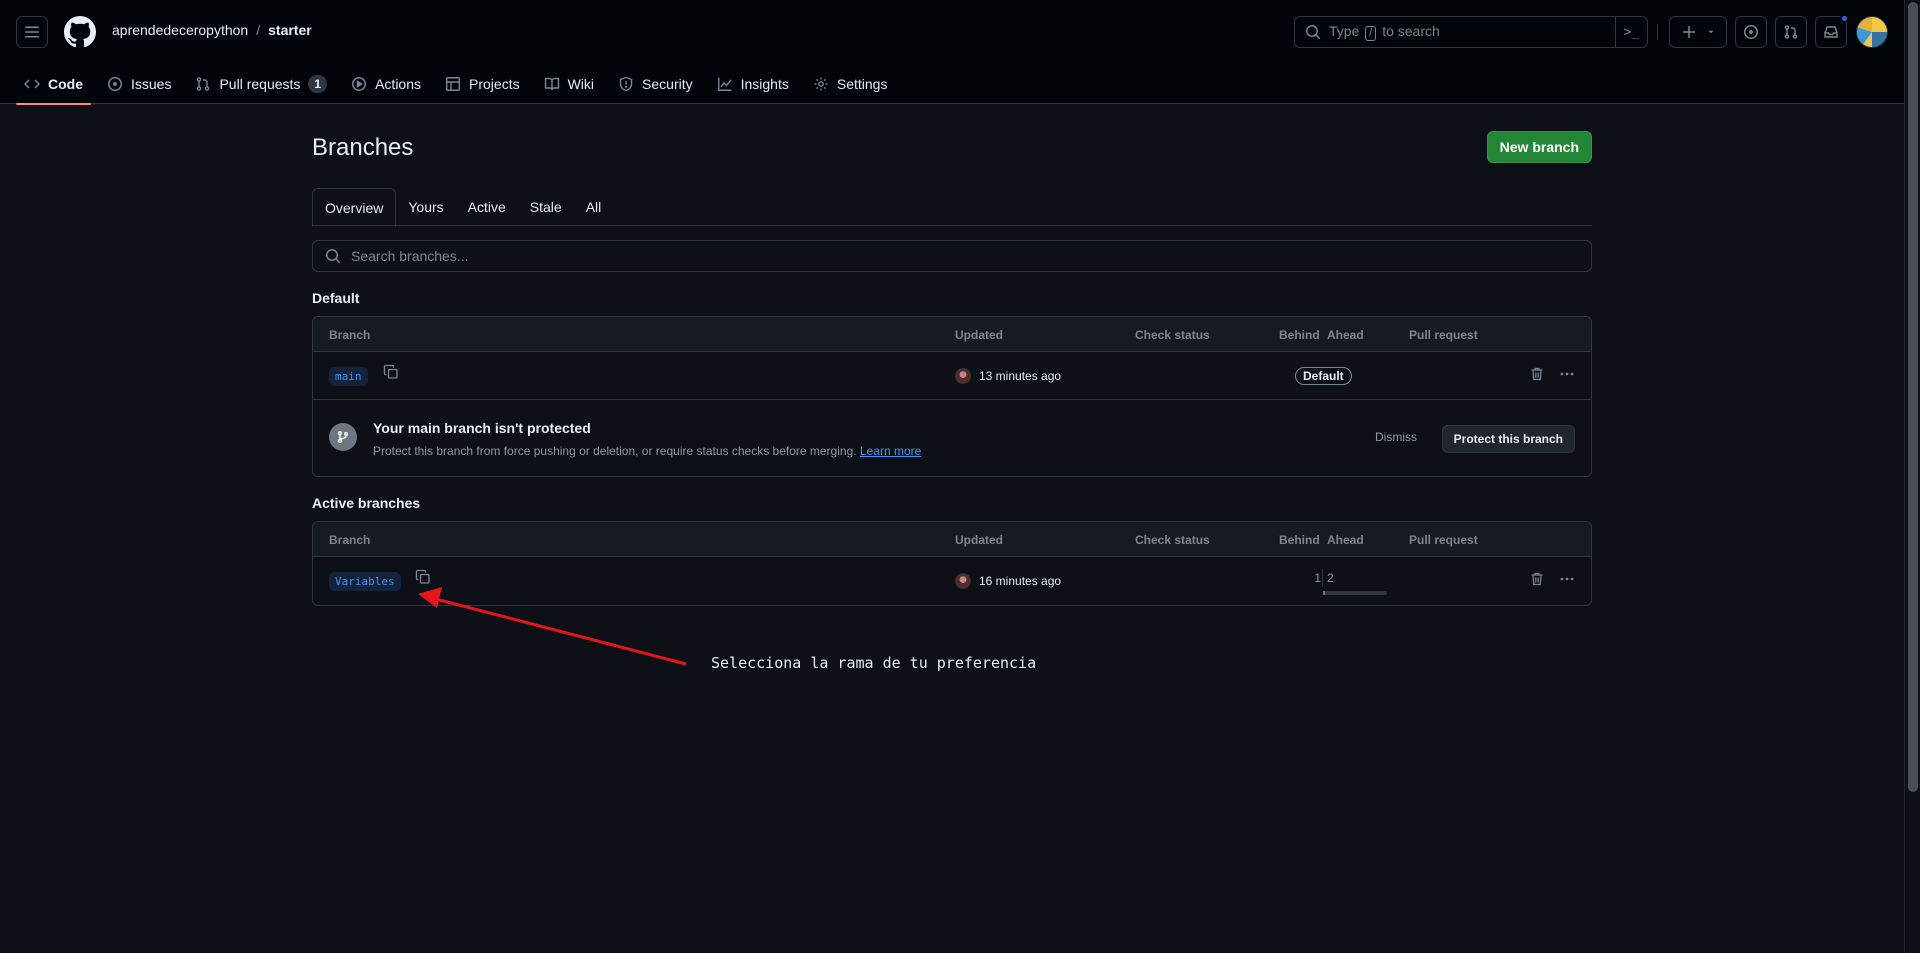  I want to click on tab-actions: Actions, so click(386, 84).